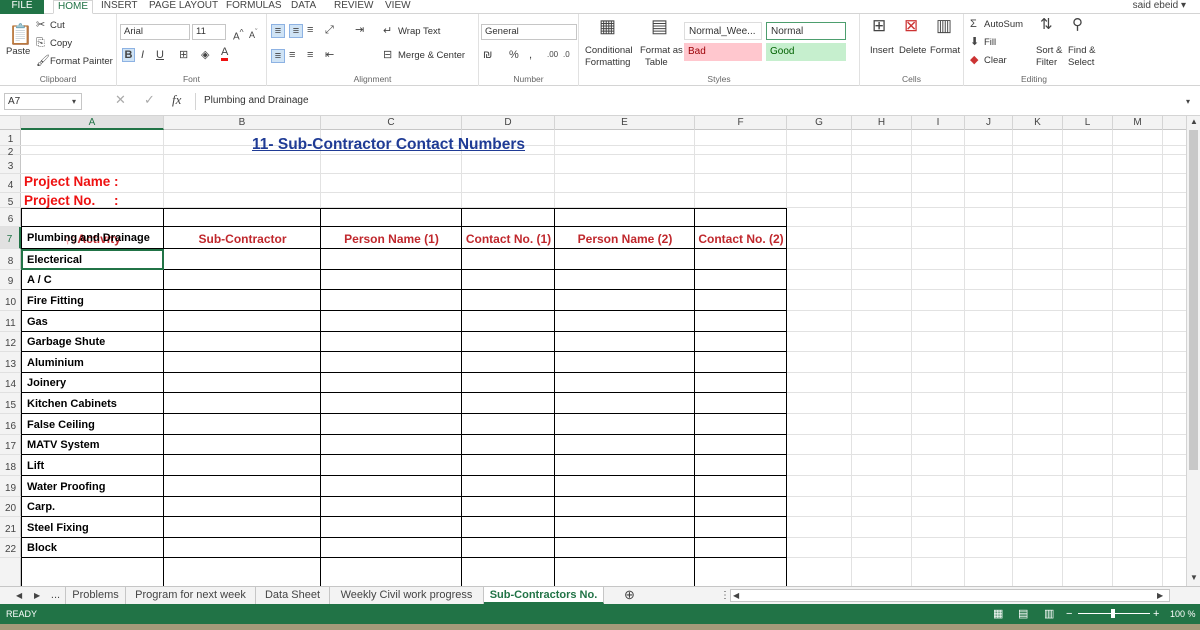  What do you see at coordinates (329, 30) in the screenshot?
I see `orientation-icon: ⤢` at bounding box center [329, 30].